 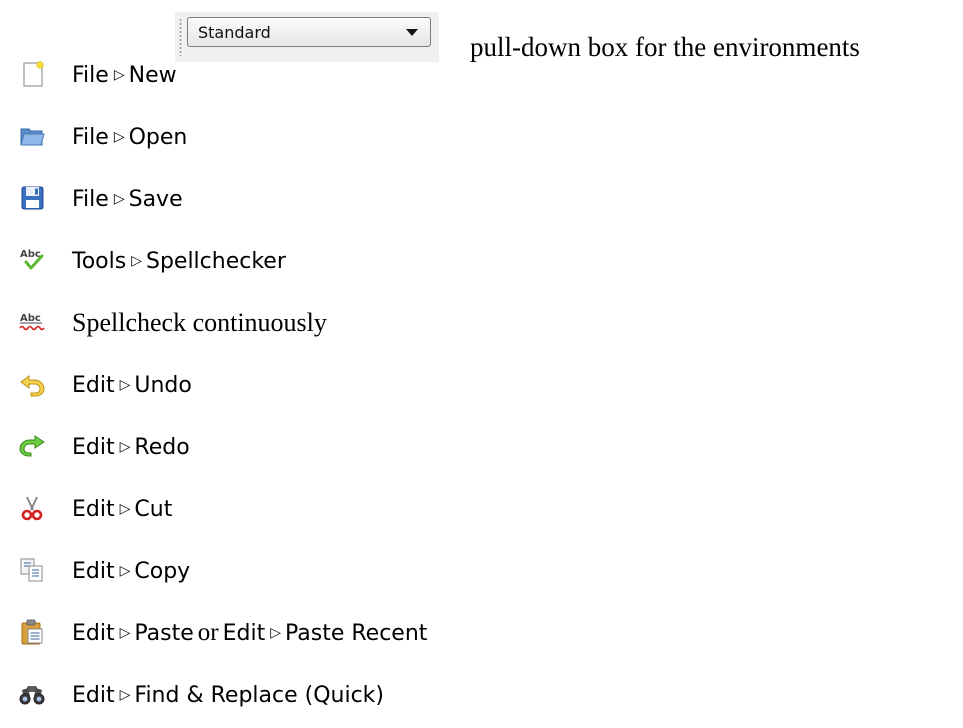 What do you see at coordinates (32, 386) in the screenshot?
I see `undo-icon` at bounding box center [32, 386].